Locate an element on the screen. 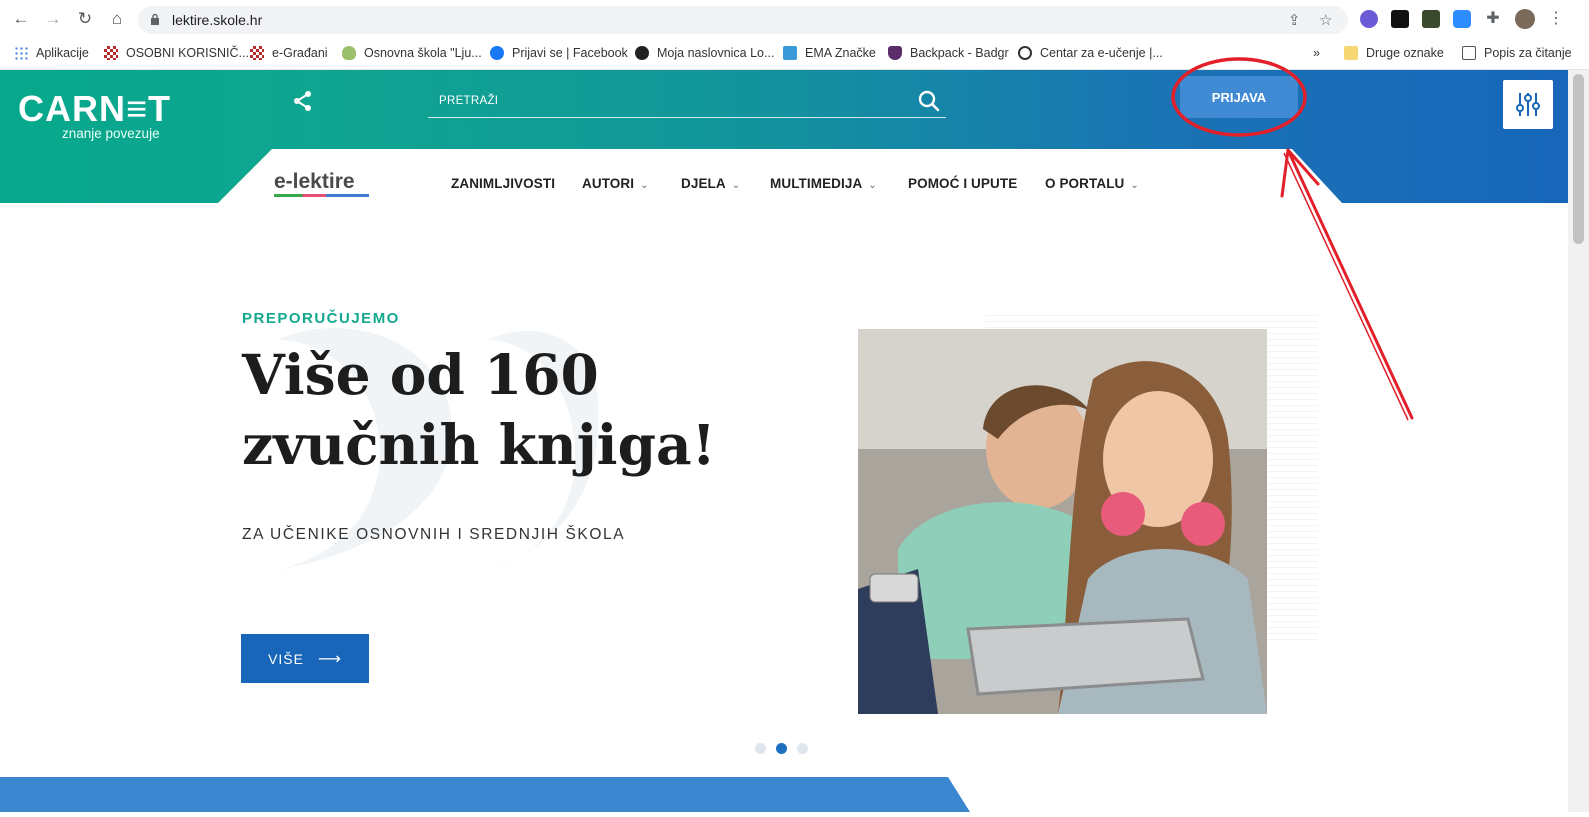 The image size is (1589, 817). nav-label: O PORTALU is located at coordinates (1085, 183).